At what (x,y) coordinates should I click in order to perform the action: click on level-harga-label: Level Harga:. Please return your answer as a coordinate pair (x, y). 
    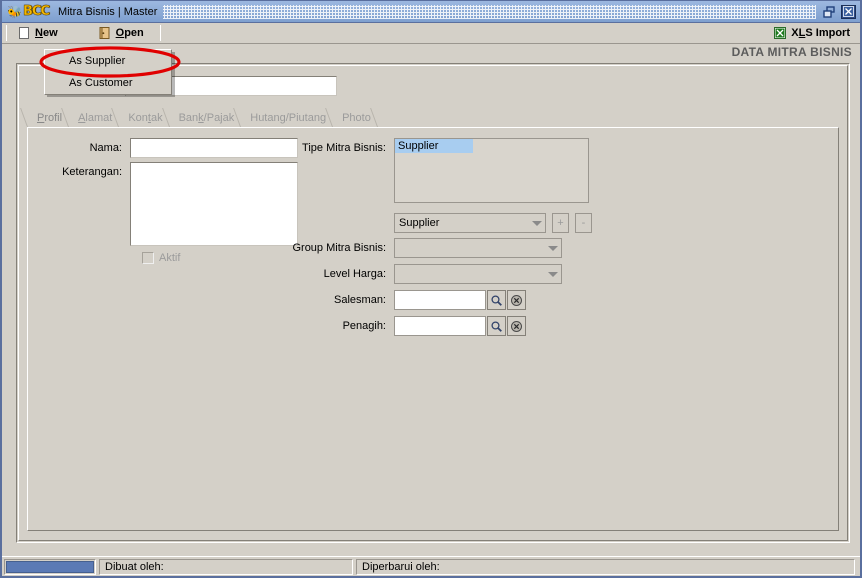
    Looking at the image, I should click on (354, 274).